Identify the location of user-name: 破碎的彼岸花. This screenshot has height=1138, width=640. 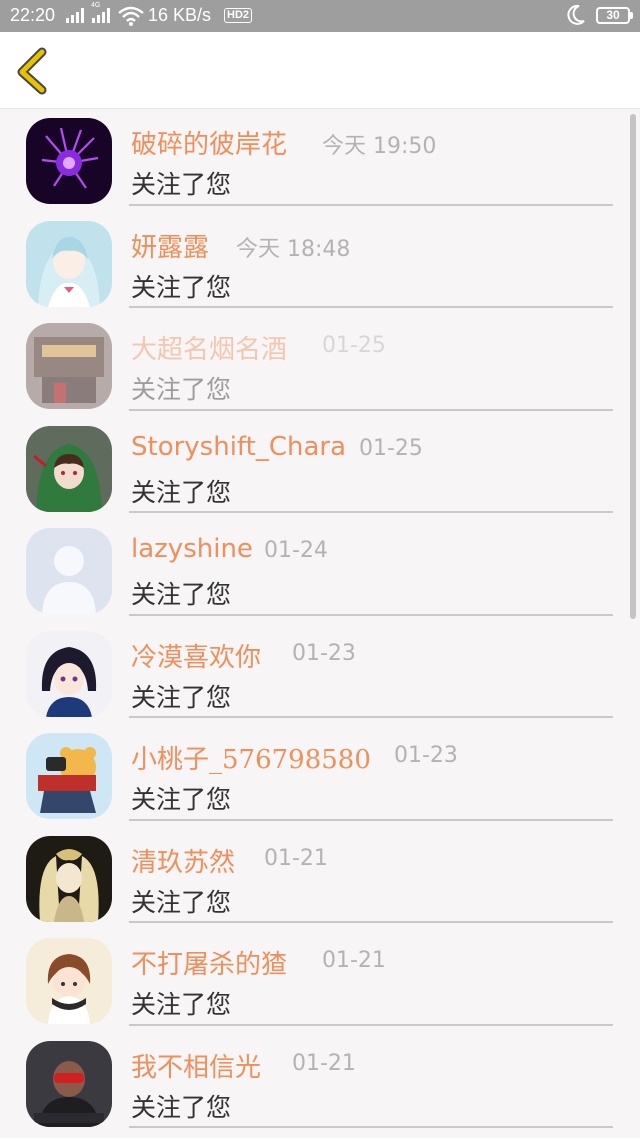
(209, 142).